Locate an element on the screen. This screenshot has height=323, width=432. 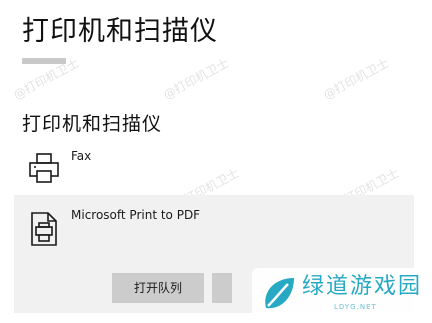
open-queue-button: 打开队列 is located at coordinates (158, 288).